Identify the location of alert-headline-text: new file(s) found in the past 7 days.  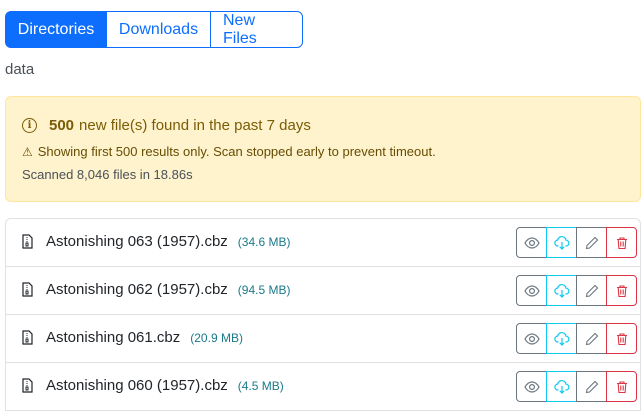
(195, 125).